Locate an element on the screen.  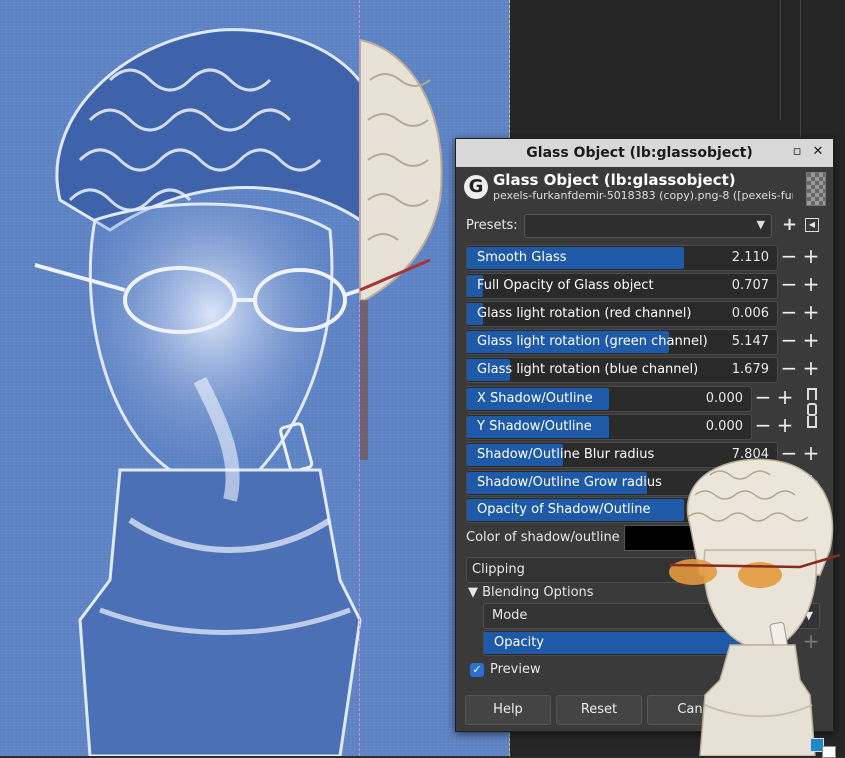
slider-label: Glass light rotation (green channel) is located at coordinates (592, 341).